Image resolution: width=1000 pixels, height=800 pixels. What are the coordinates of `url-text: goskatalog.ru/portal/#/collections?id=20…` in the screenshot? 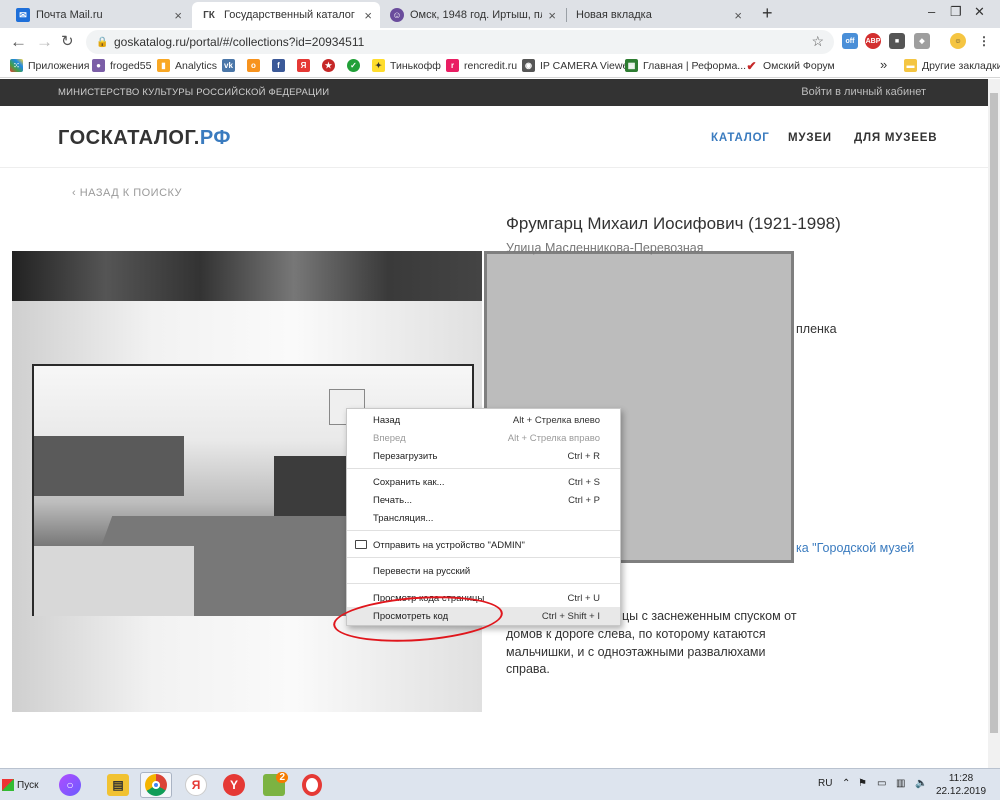 It's located at (239, 42).